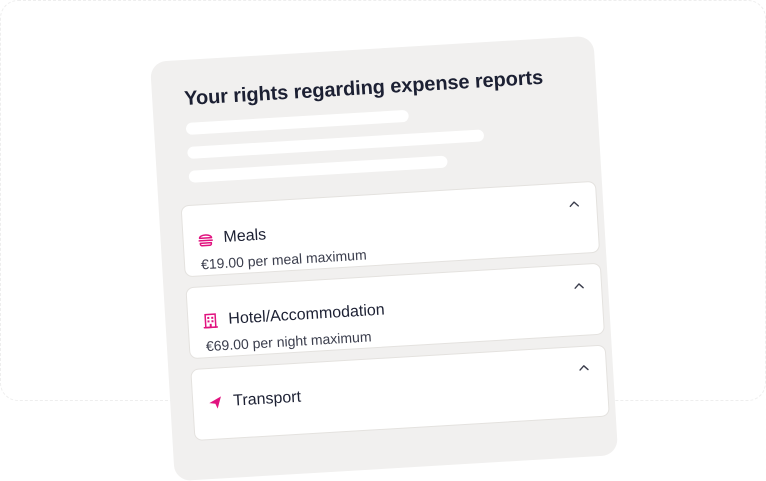  I want to click on transport-icon, so click(215, 402).